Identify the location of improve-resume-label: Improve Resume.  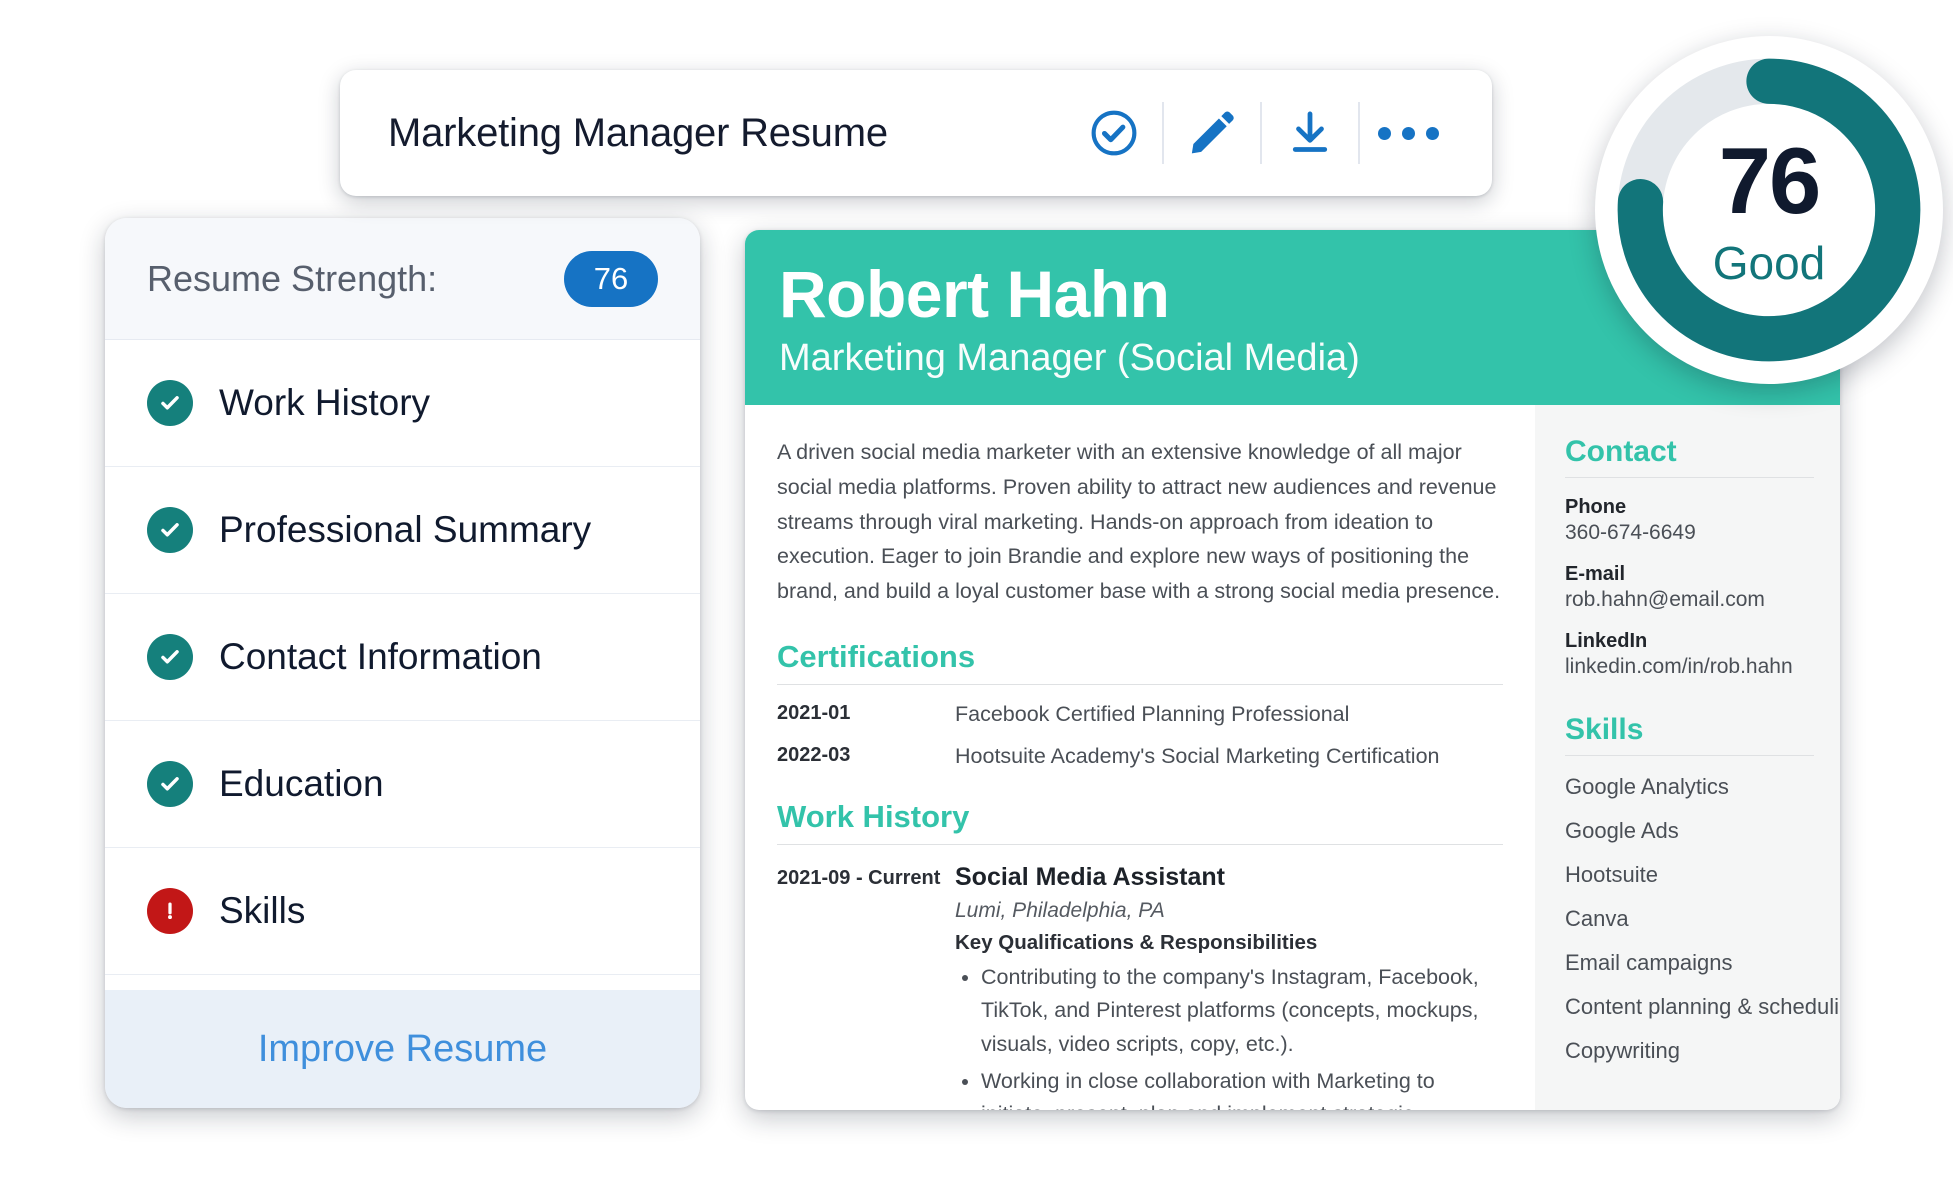
(402, 1048).